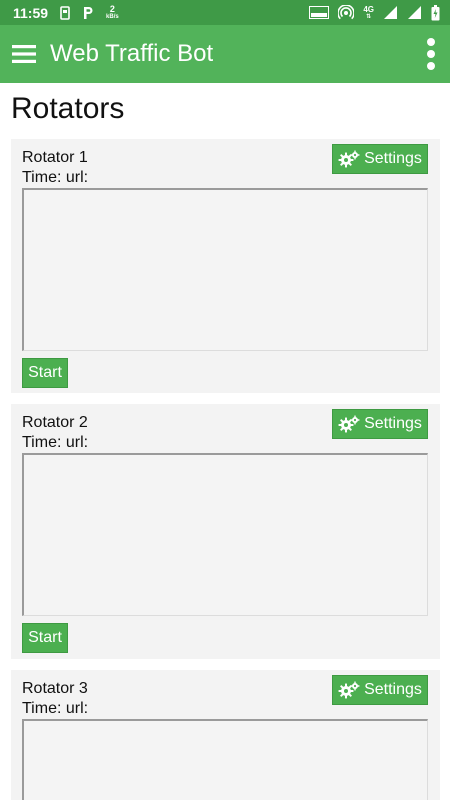 This screenshot has height=800, width=450. I want to click on phone-notification-icon, so click(65, 12).